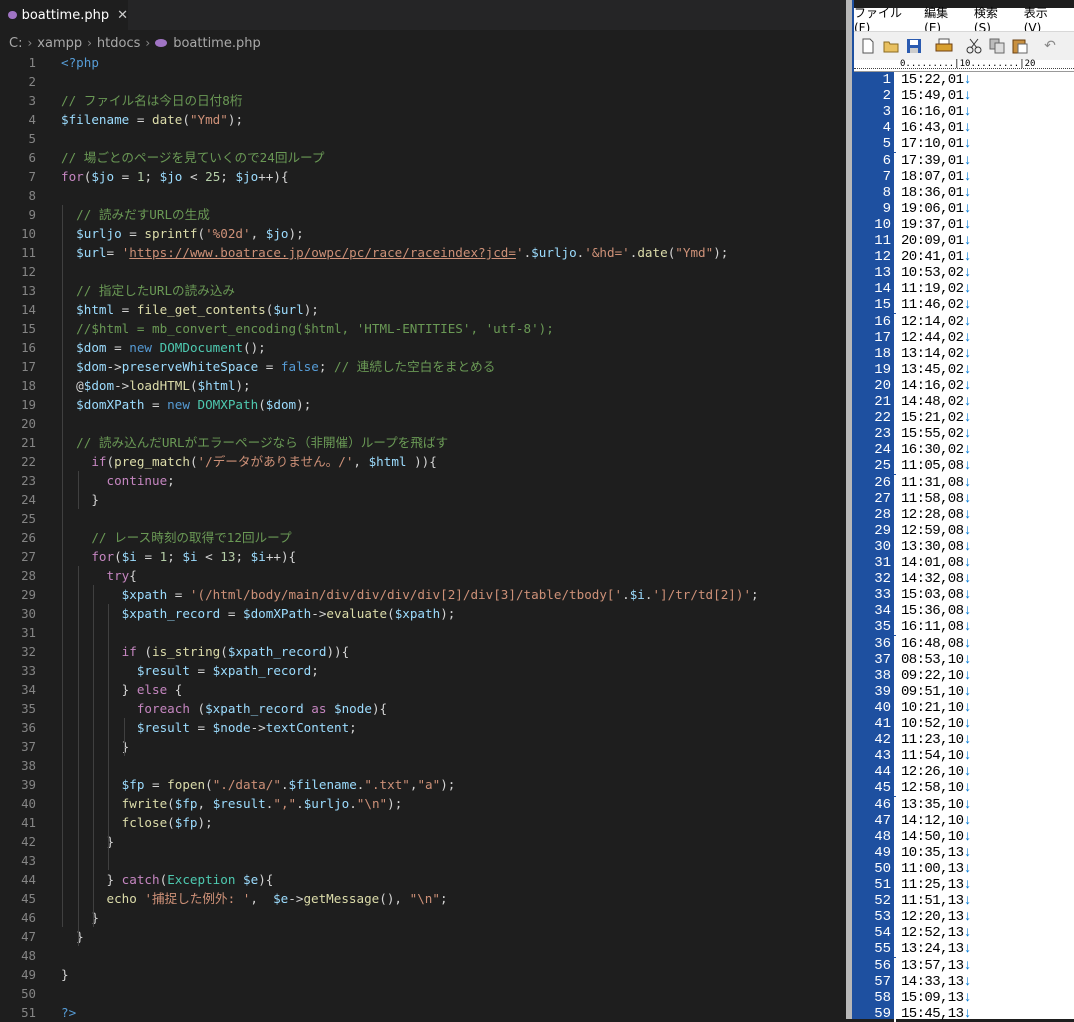  What do you see at coordinates (190, 309) in the screenshot?
I see `code-line: $html = file_get_contents($url);` at bounding box center [190, 309].